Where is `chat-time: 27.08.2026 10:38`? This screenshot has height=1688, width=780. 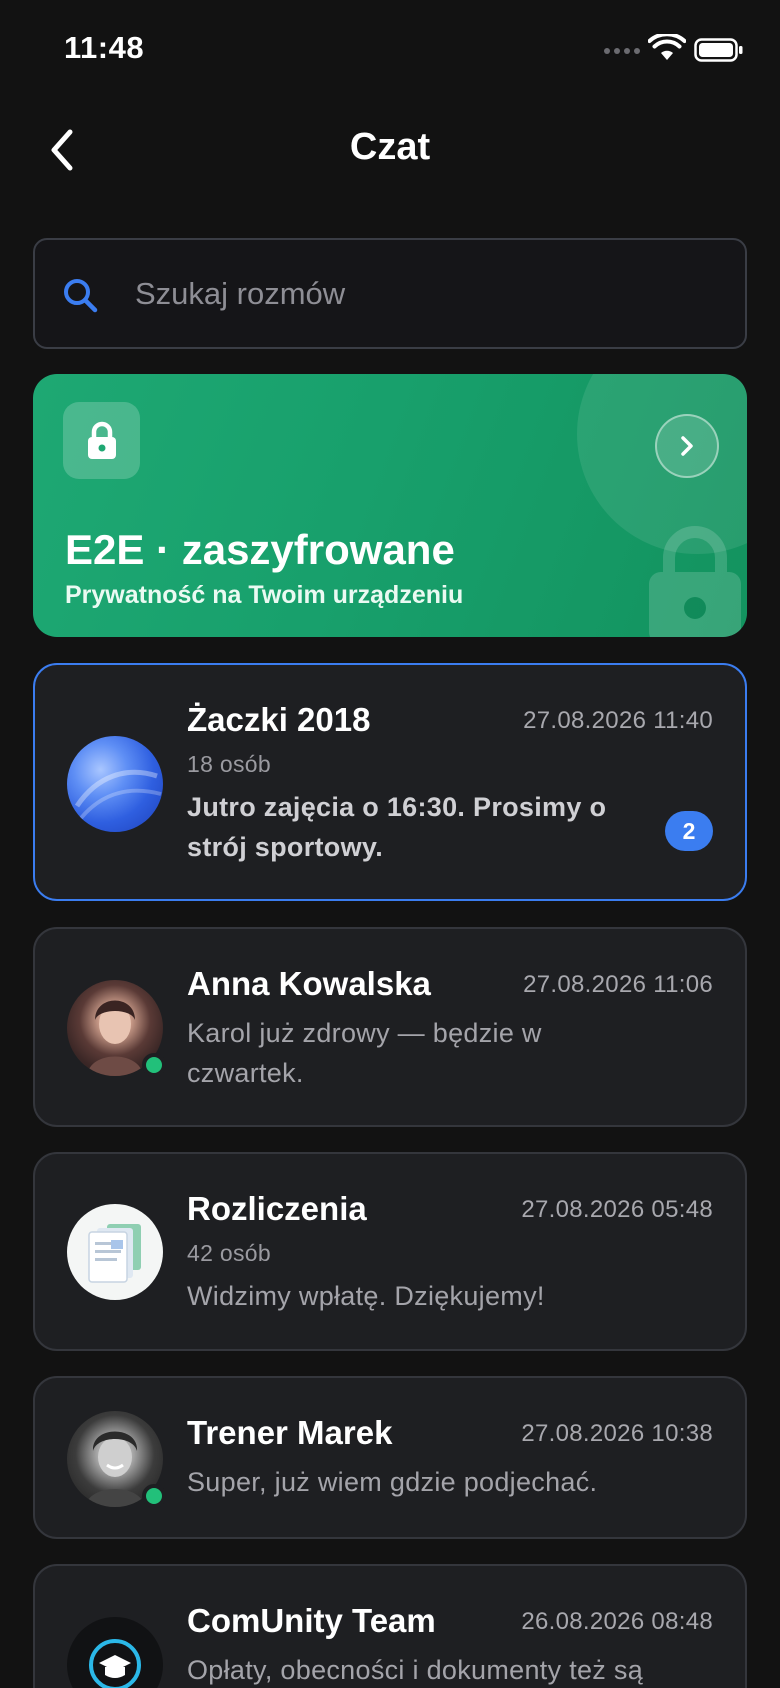 chat-time: 27.08.2026 10:38 is located at coordinates (617, 1433).